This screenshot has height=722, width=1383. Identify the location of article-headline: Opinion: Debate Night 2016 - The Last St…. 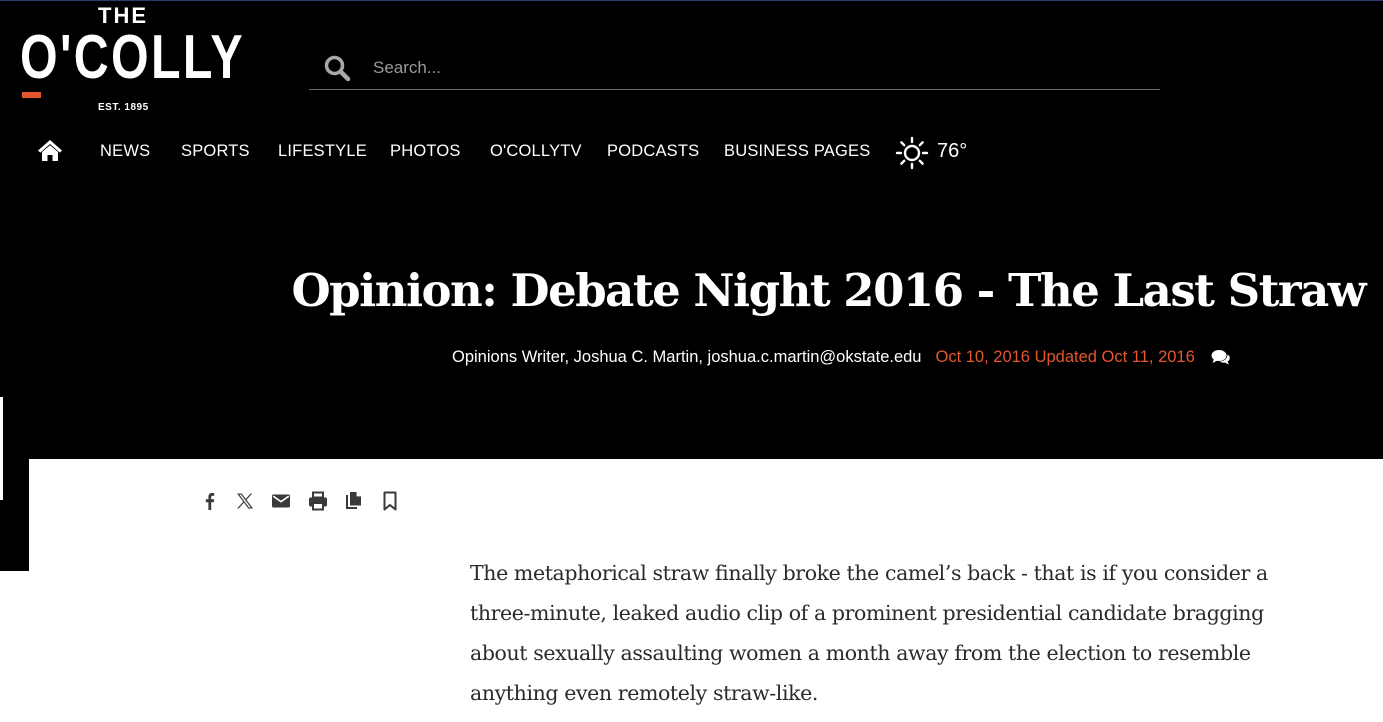
(828, 290).